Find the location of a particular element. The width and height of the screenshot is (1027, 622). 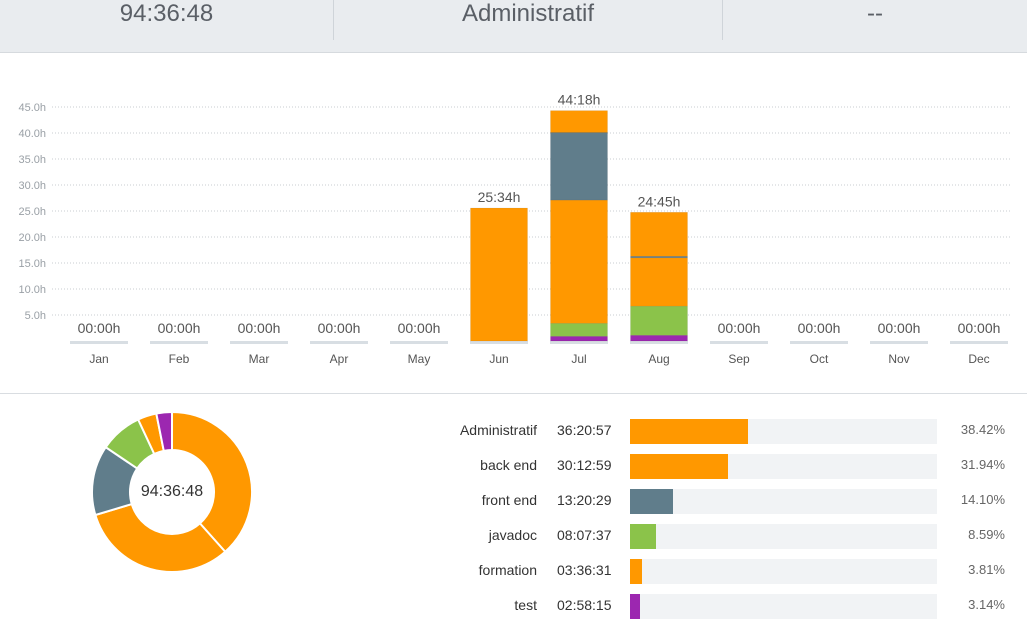

y-tick-label: 5.0h is located at coordinates (35, 316).